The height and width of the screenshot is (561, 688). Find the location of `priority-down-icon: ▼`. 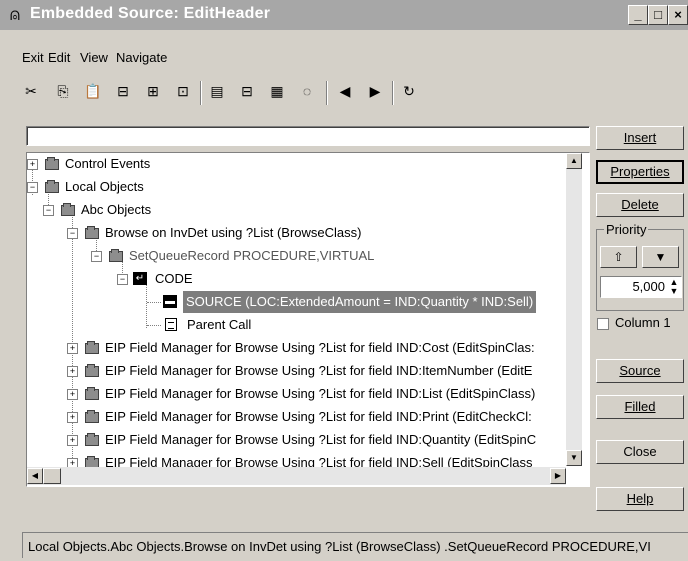

priority-down-icon: ▼ is located at coordinates (660, 257).